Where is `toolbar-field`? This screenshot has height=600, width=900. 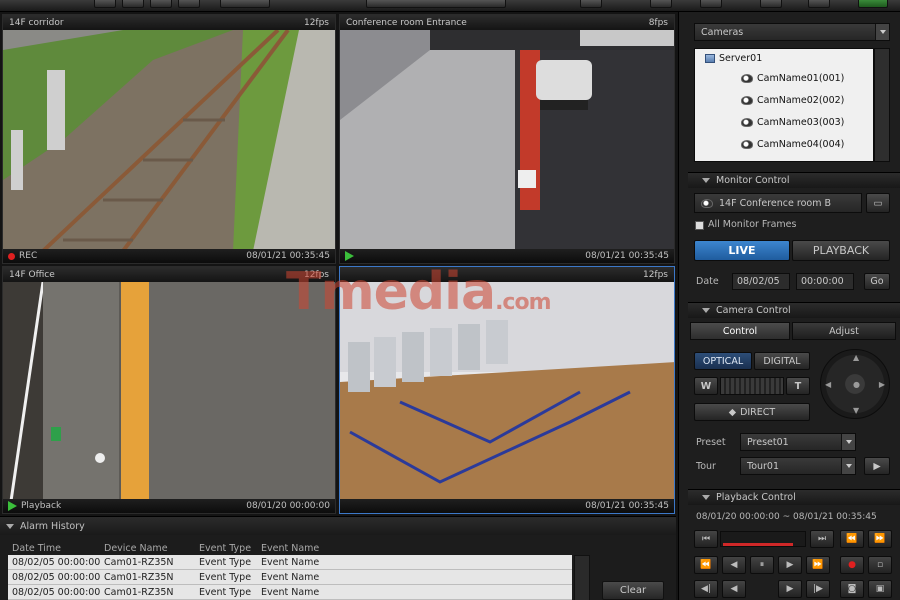 toolbar-field is located at coordinates (436, 4).